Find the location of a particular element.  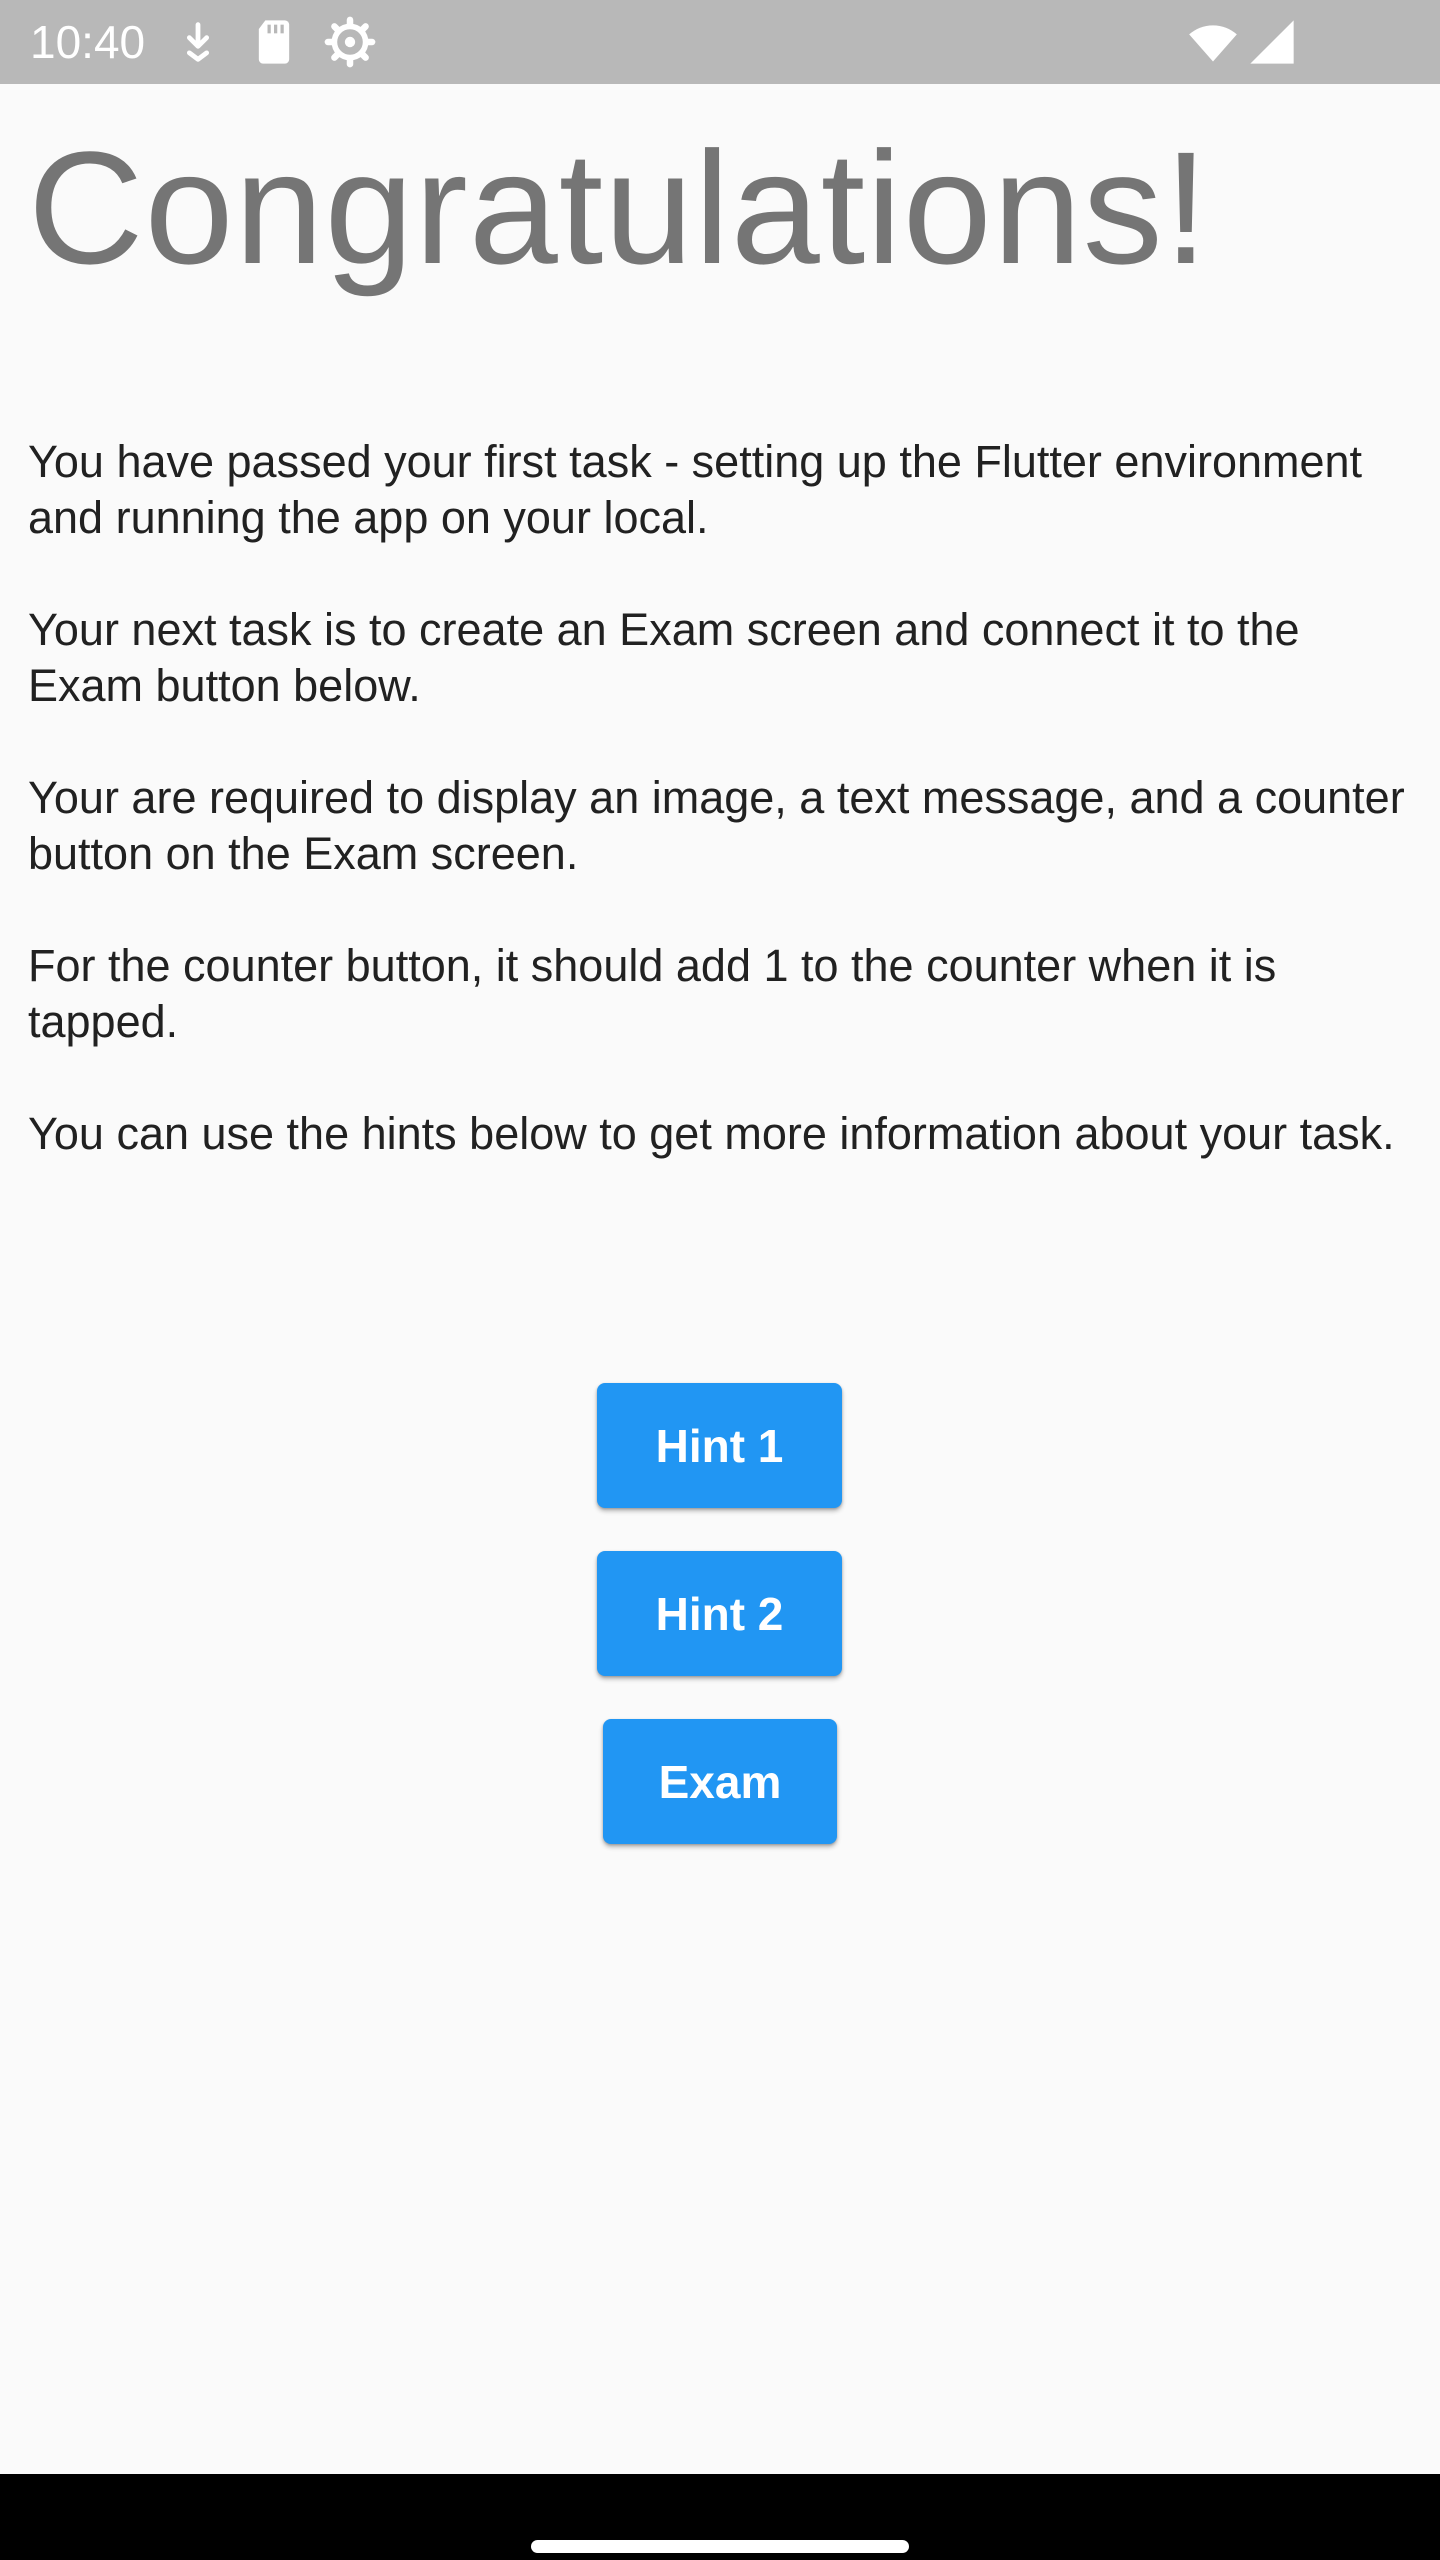

signal-icon is located at coordinates (1272, 42).